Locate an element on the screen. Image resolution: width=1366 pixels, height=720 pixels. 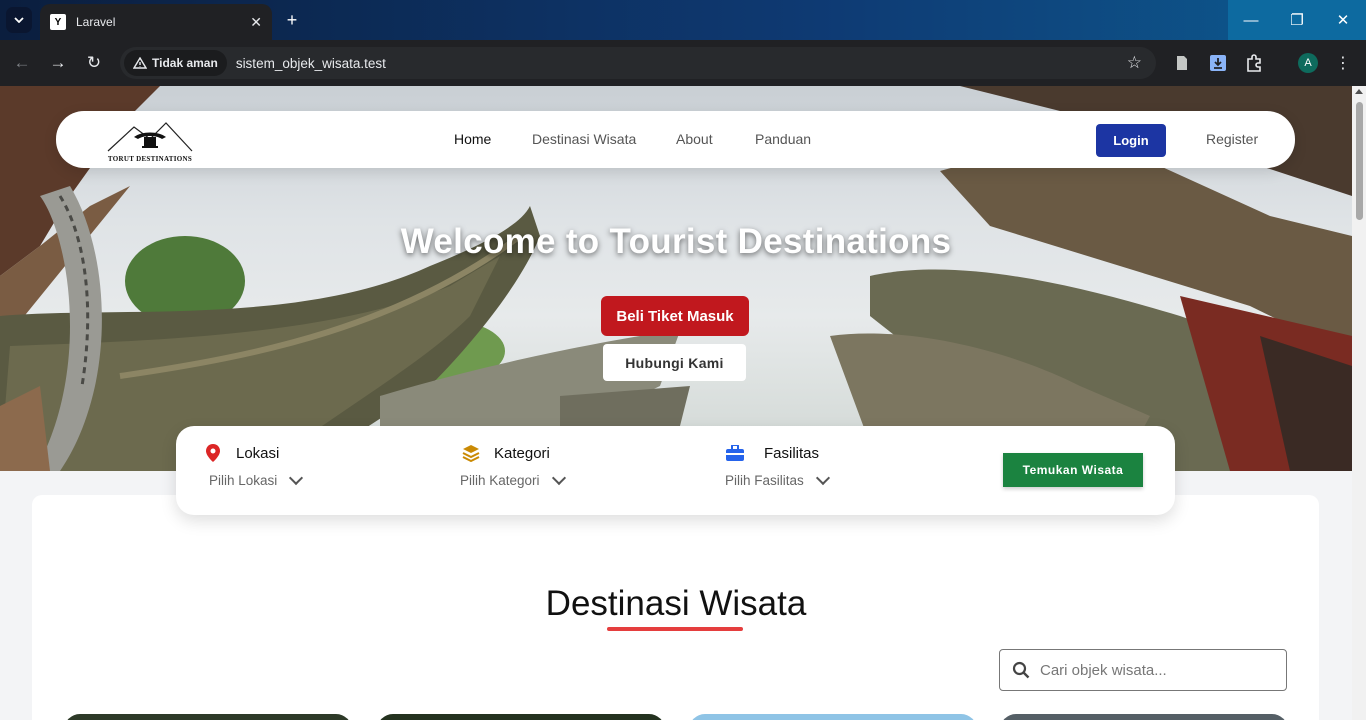
nav-link-about: About is located at coordinates (694, 139).